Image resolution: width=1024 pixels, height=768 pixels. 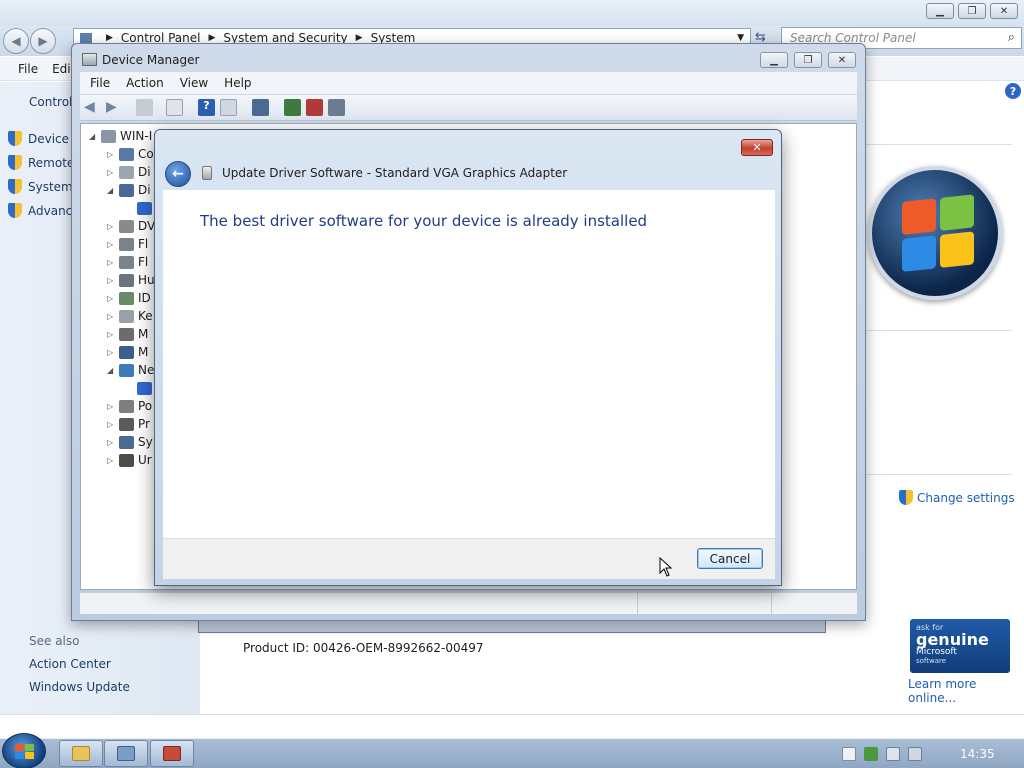 I want to click on cancel-button: Cancel, so click(x=730, y=558).